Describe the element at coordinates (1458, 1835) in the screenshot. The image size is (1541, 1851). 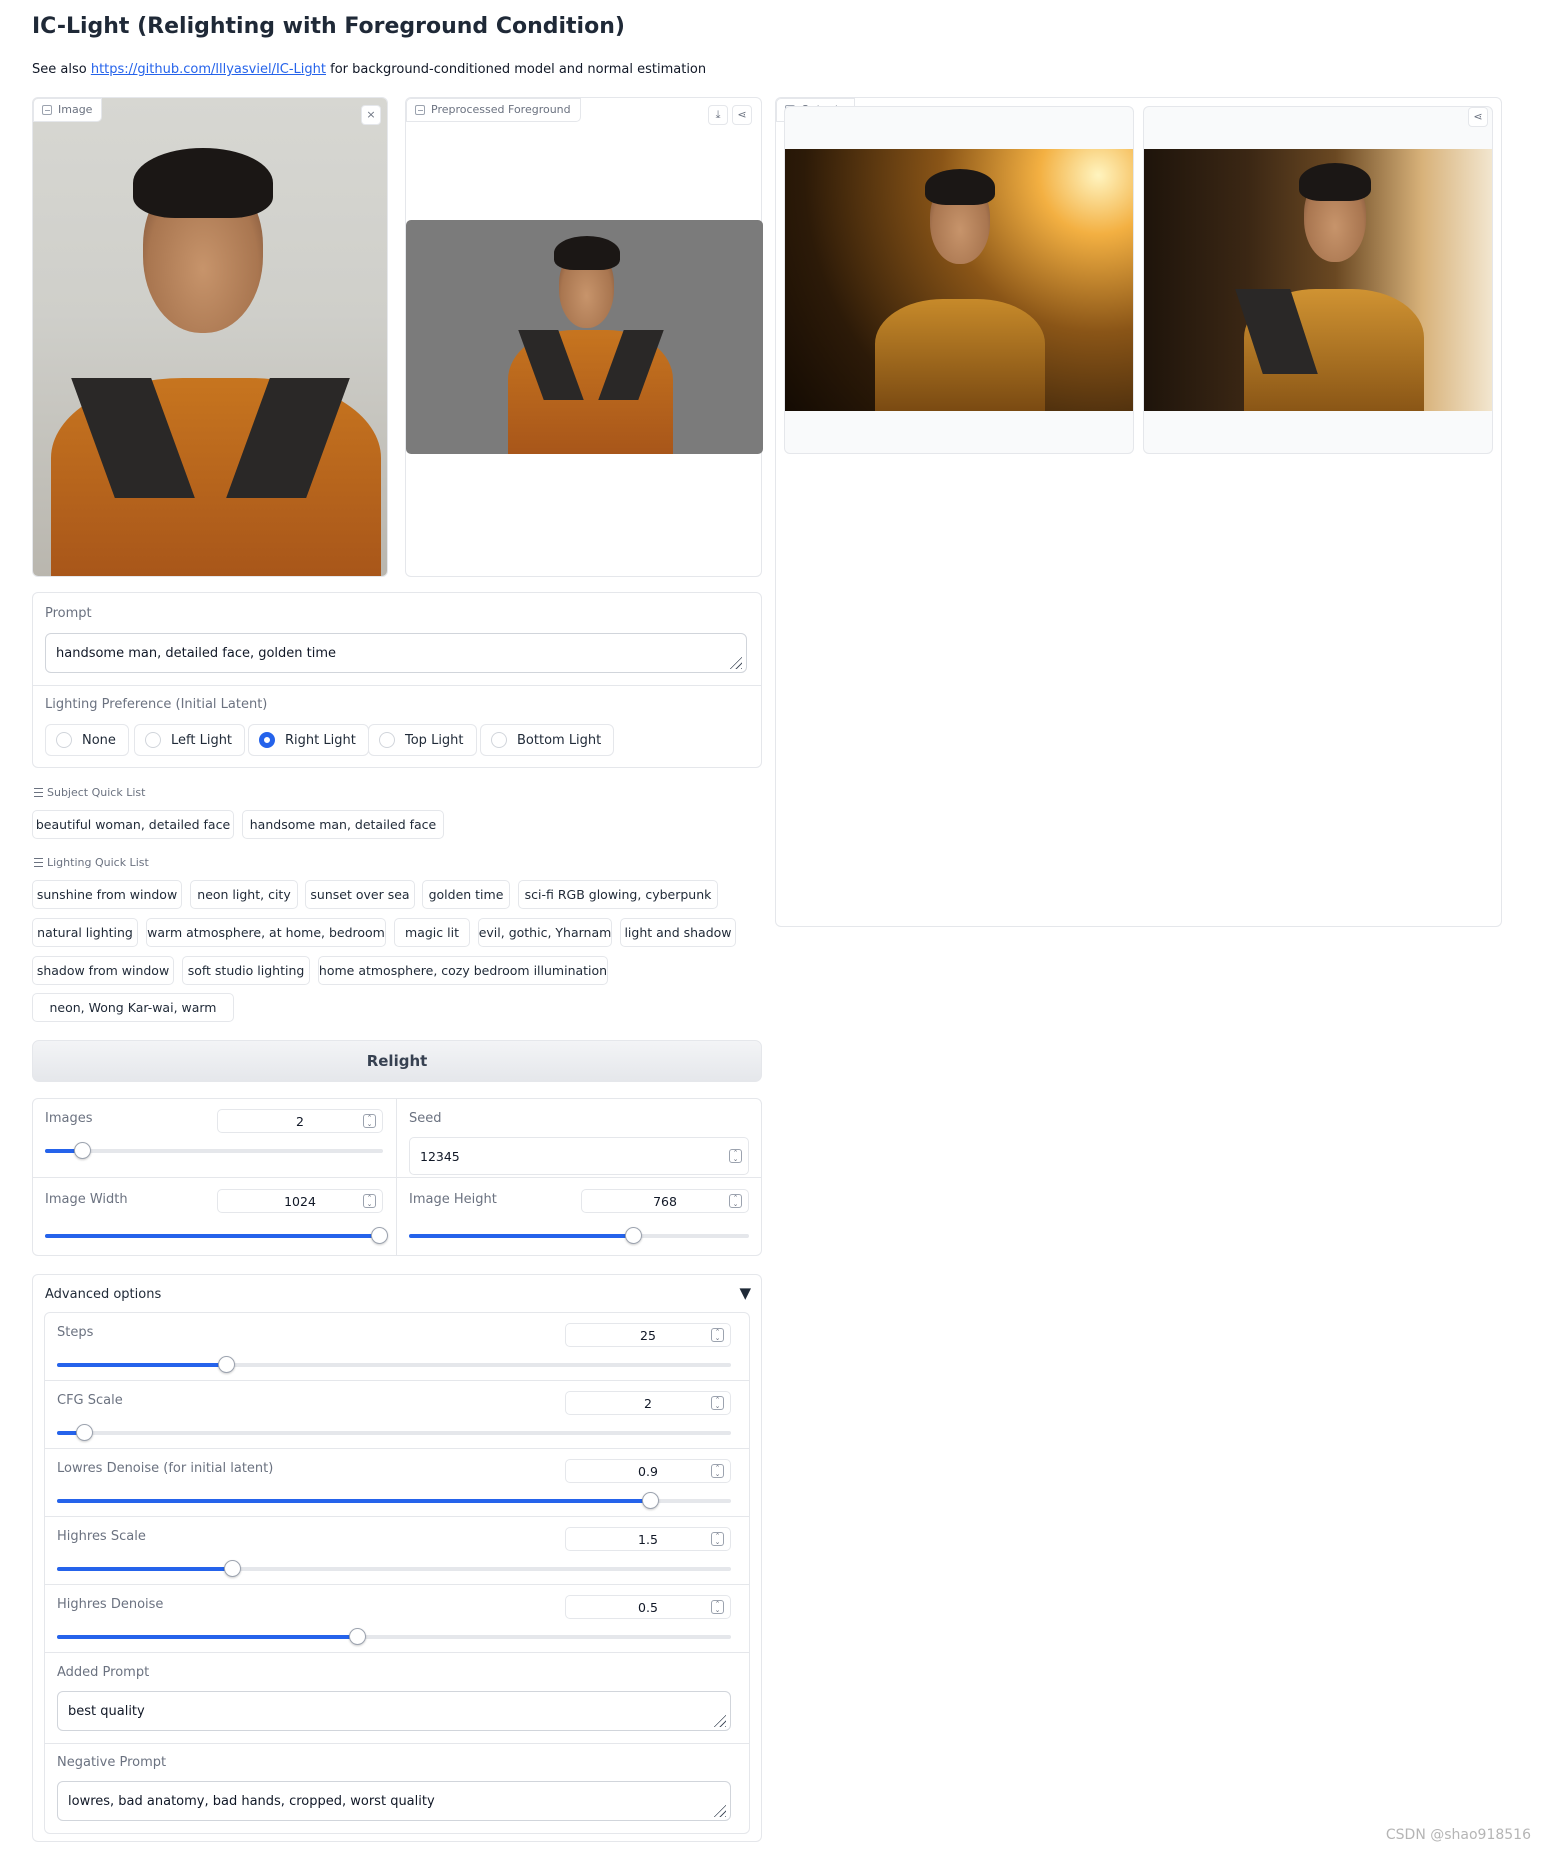
I see `watermark: CSDN @shao918516` at that location.